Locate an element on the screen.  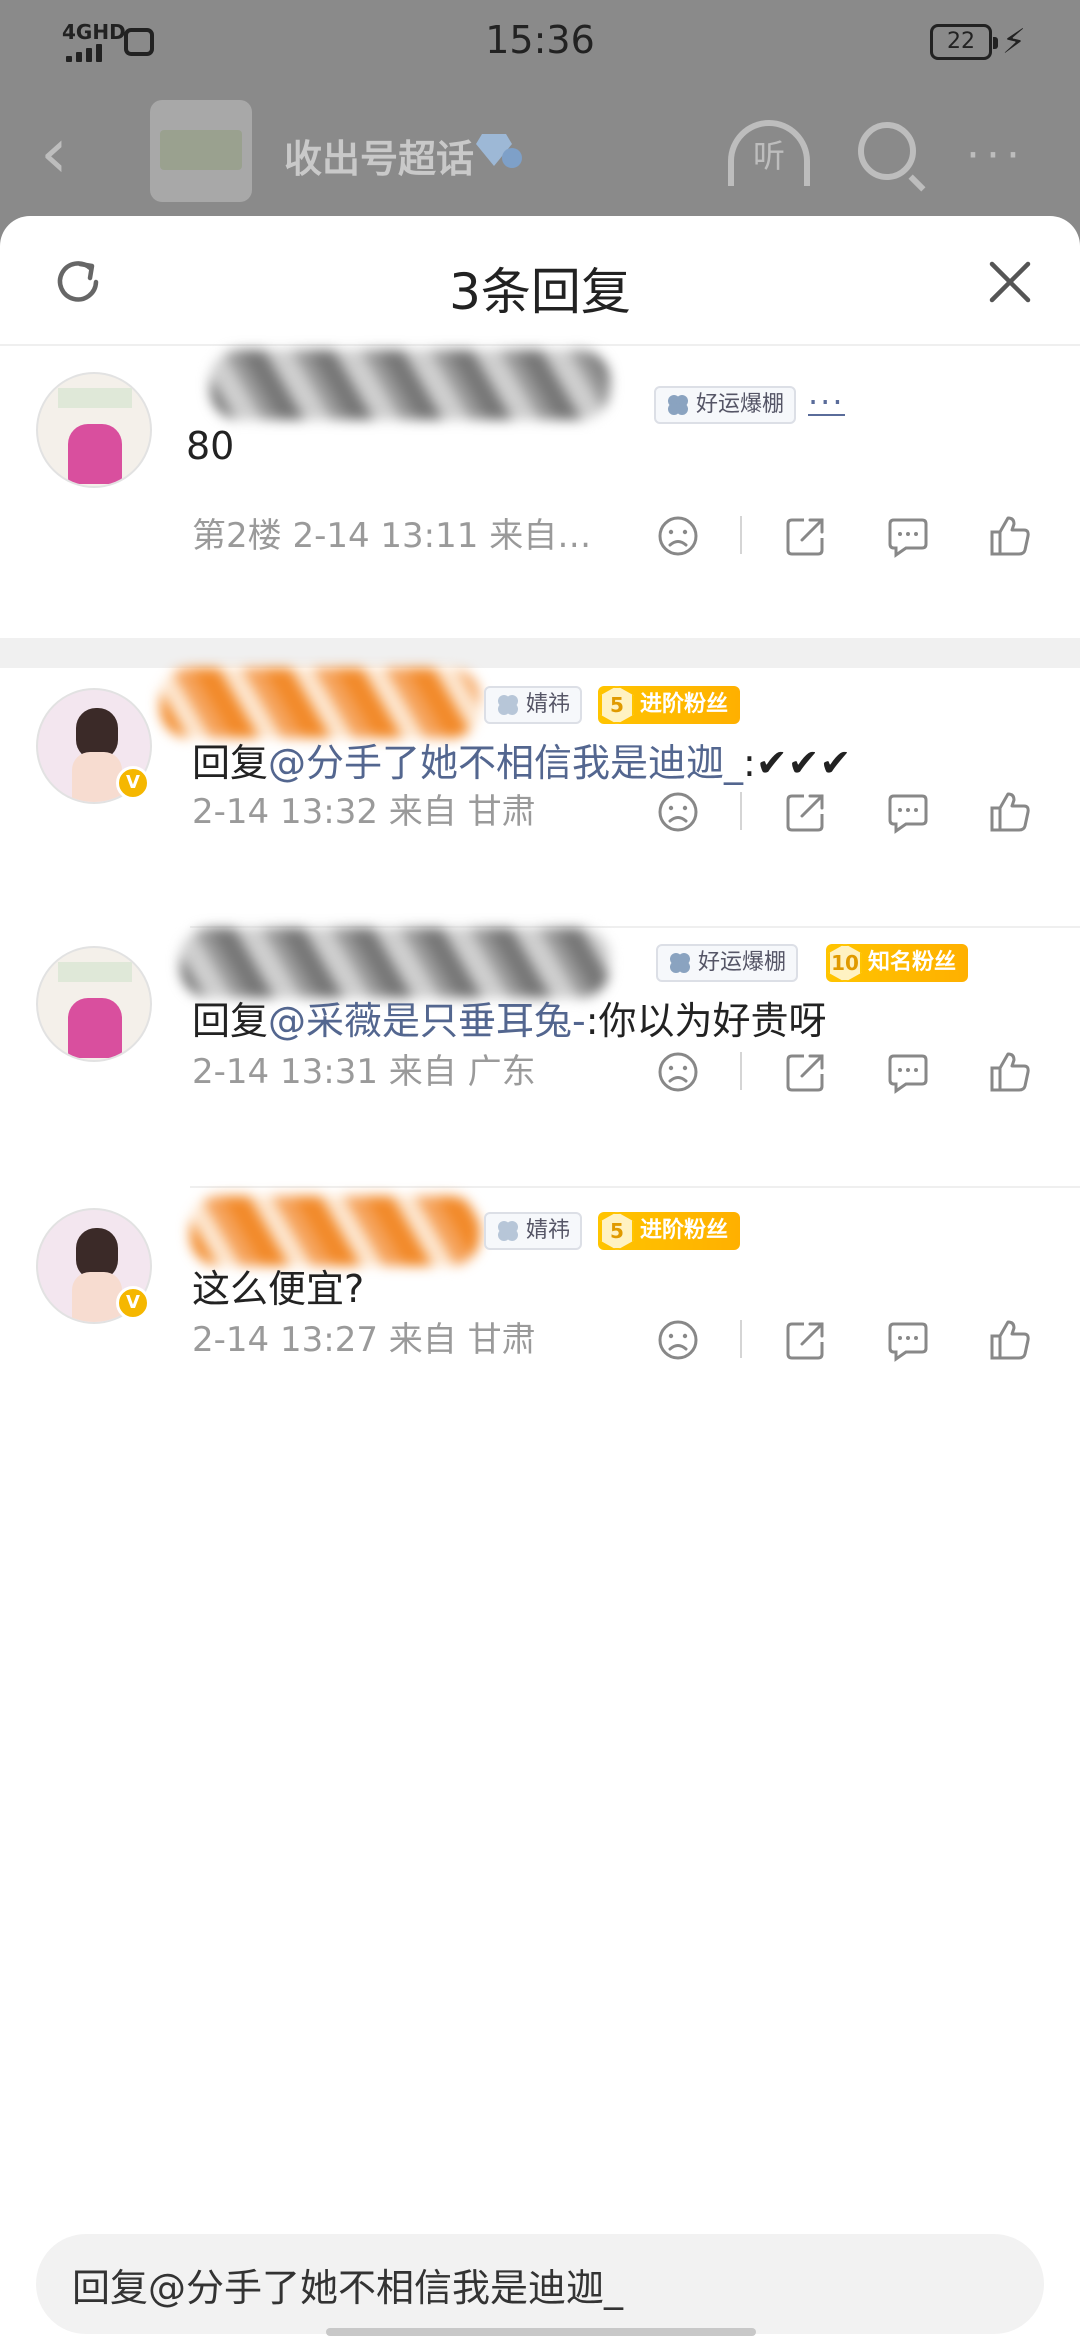
fan-level-number: 10 is located at coordinates (845, 963).